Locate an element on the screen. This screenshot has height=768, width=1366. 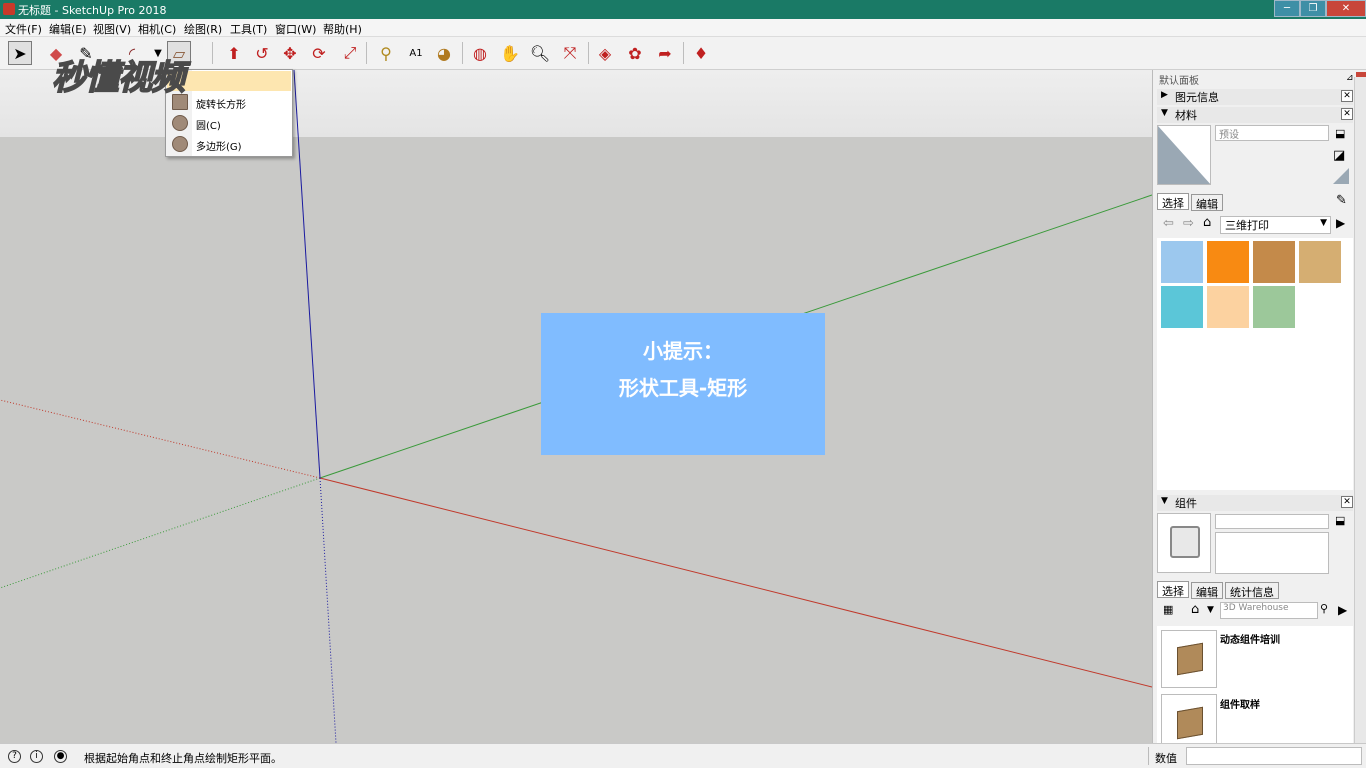
sketchup-app-icon is located at coordinates (9, 9).